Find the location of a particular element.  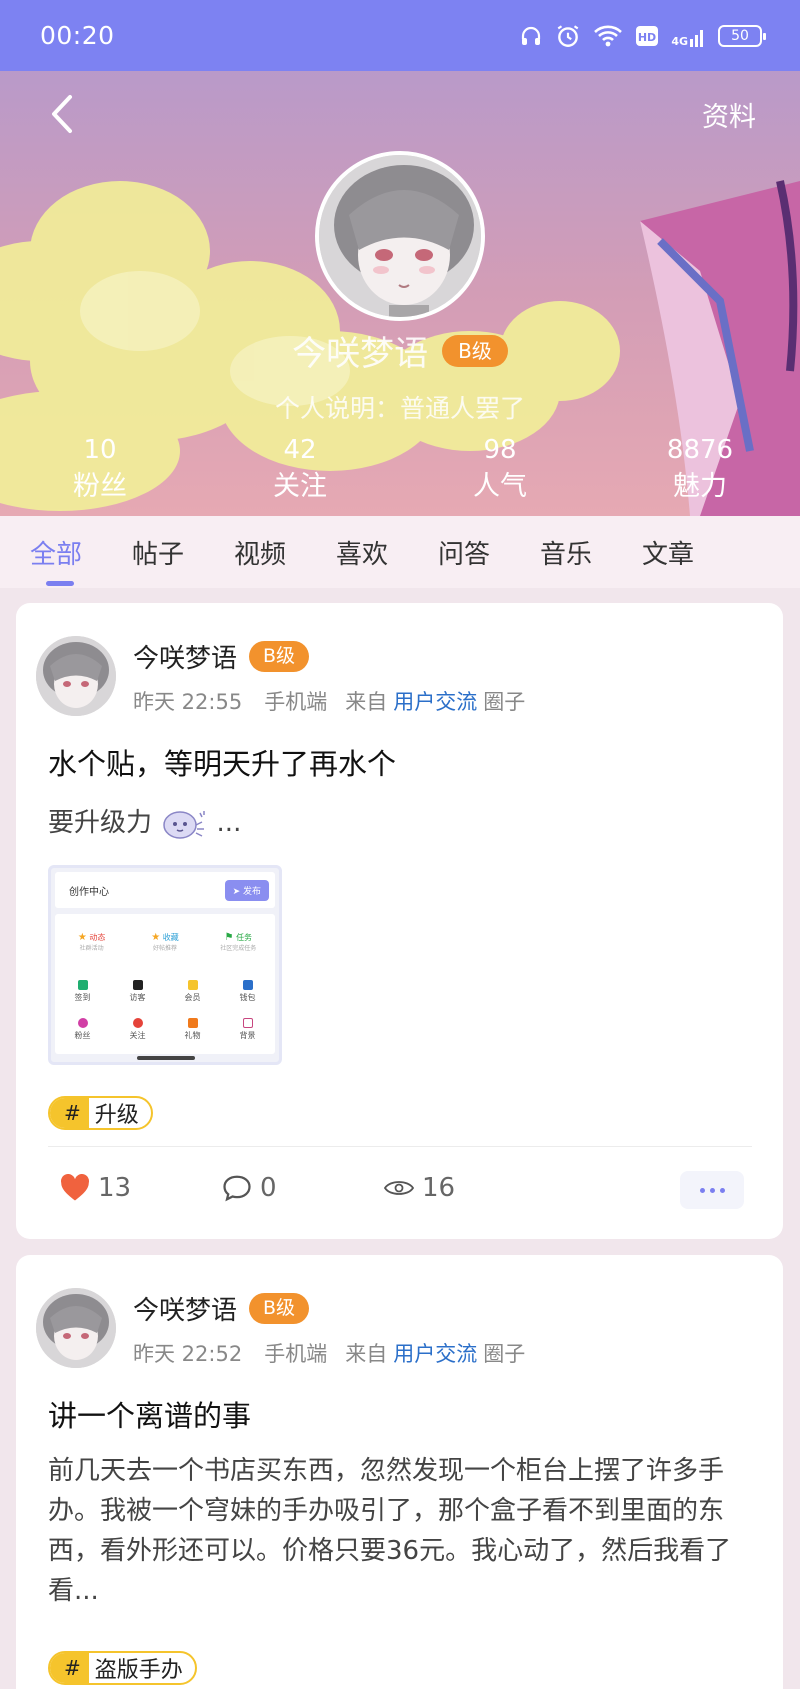

thumb-item-label: 粉丝 is located at coordinates (82, 1035).